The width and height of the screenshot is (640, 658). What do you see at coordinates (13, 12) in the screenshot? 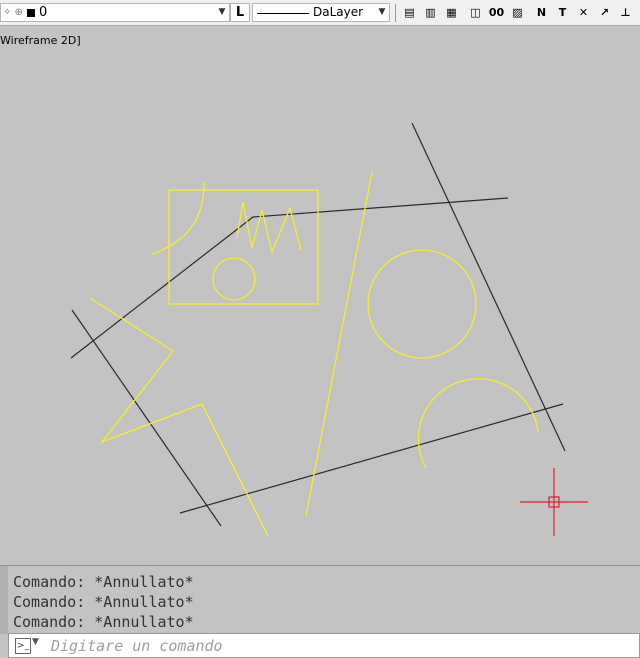
I see `layer-state-icon: ✧ ⊕` at bounding box center [13, 12].